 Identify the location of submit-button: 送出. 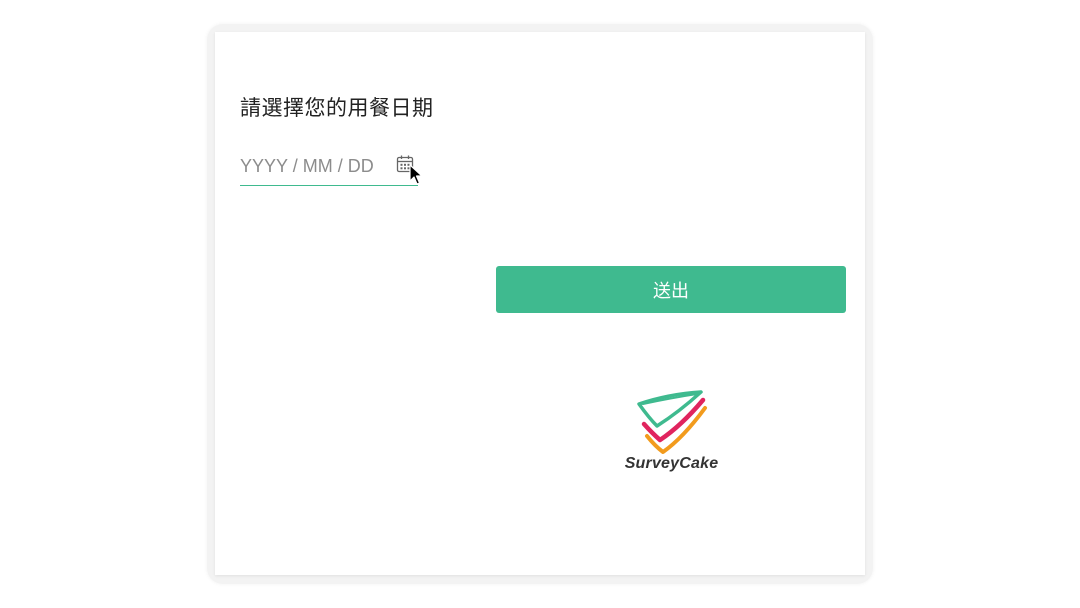
(671, 289).